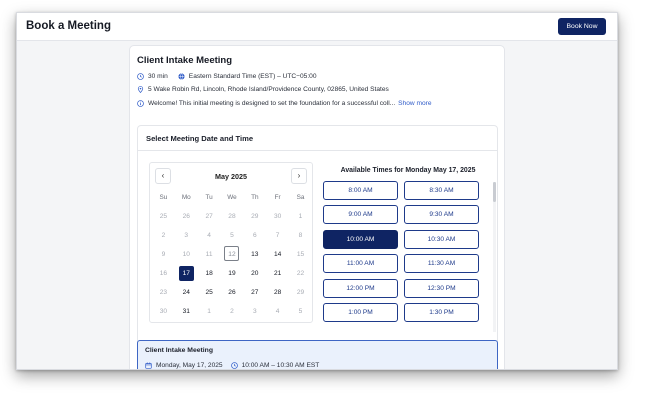  I want to click on time-slot: 9:00 AM, so click(360, 215).